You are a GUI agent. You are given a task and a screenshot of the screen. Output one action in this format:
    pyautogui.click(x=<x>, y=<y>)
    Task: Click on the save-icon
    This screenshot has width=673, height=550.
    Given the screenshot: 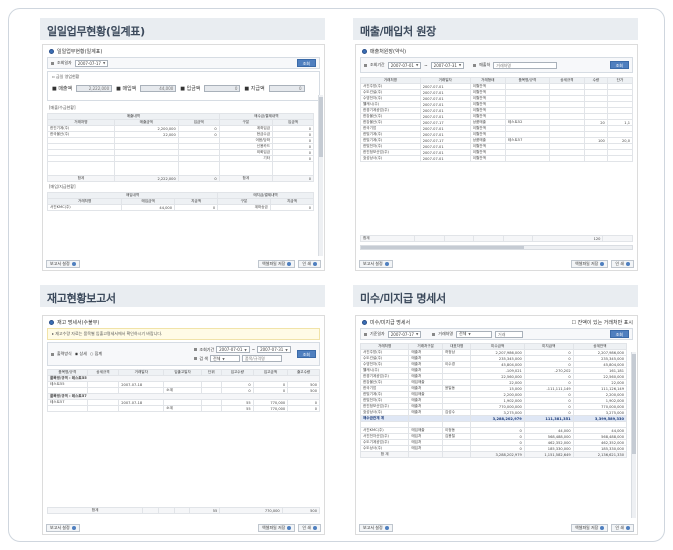 What is the action you would take?
    pyautogui.click(x=602, y=264)
    